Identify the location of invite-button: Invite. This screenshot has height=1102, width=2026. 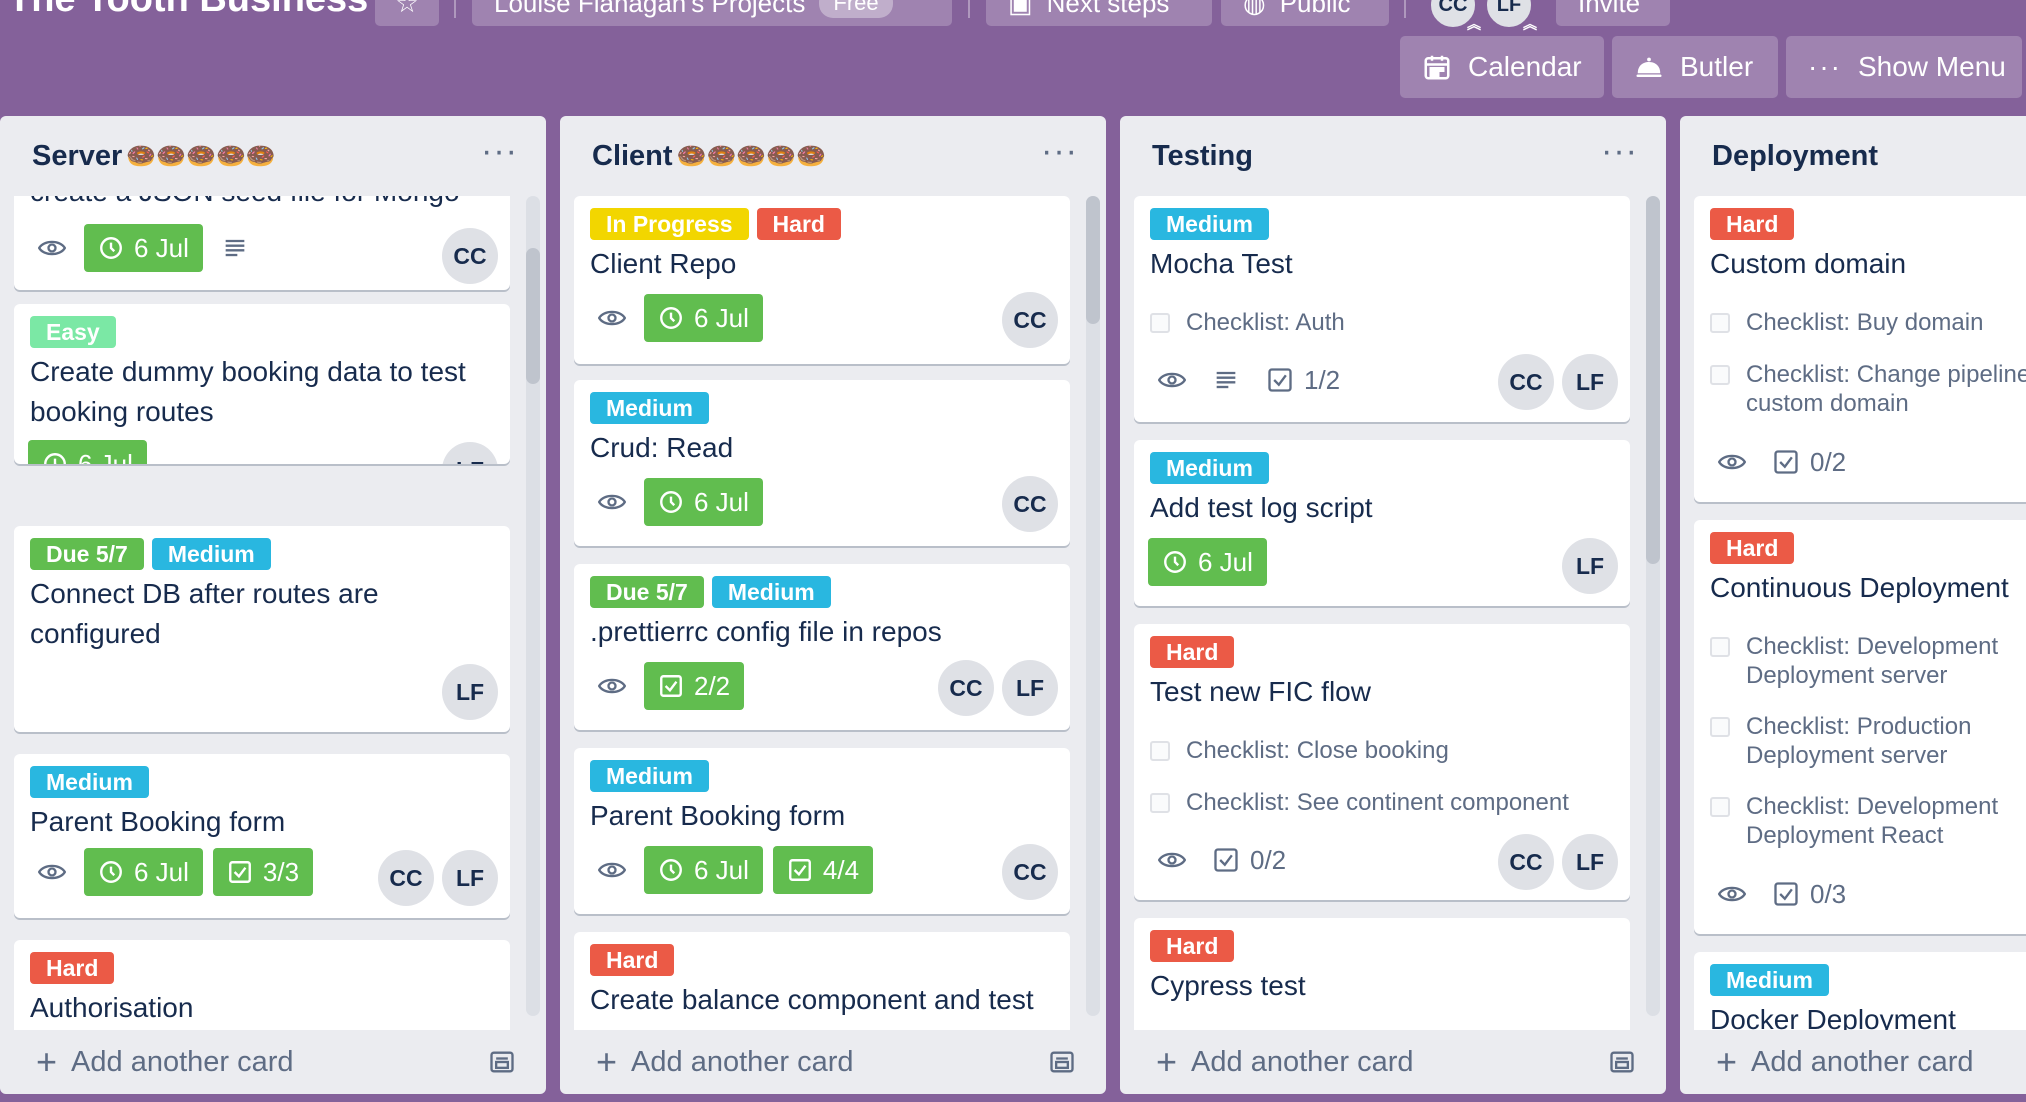
(1613, 13).